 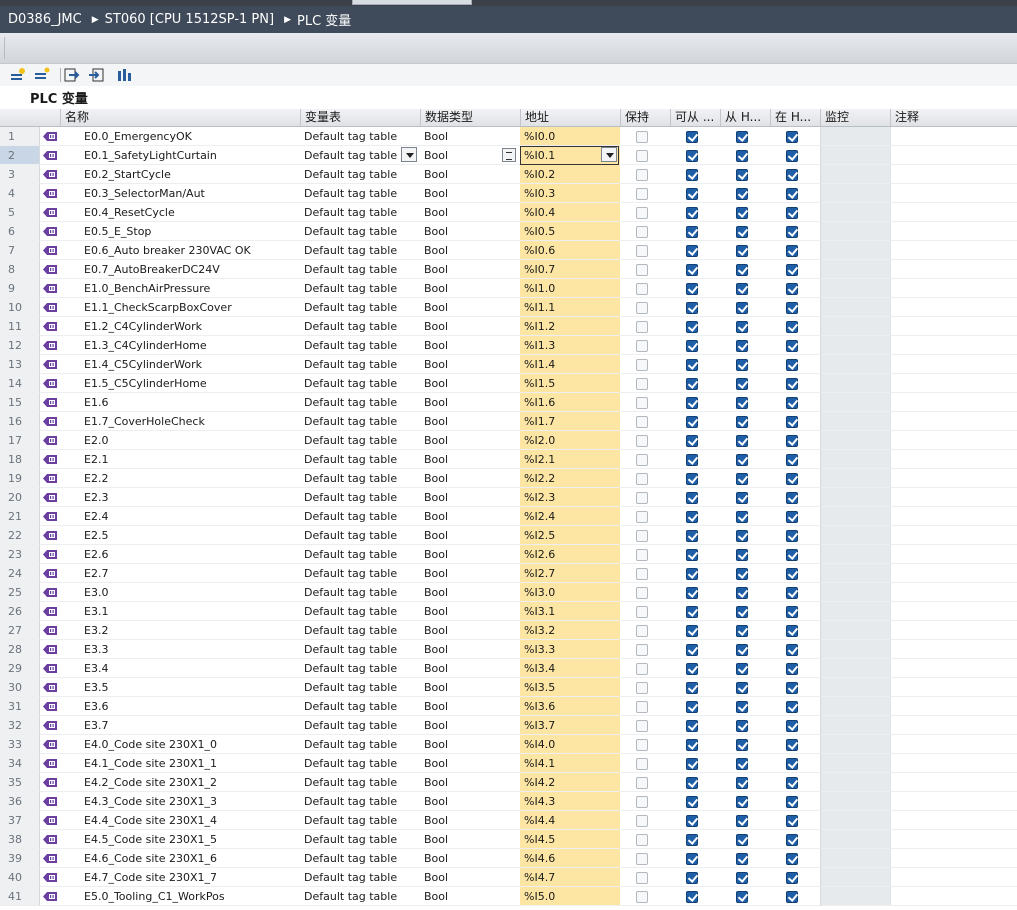 What do you see at coordinates (180, 516) in the screenshot?
I see `tag-name: E2.4` at bounding box center [180, 516].